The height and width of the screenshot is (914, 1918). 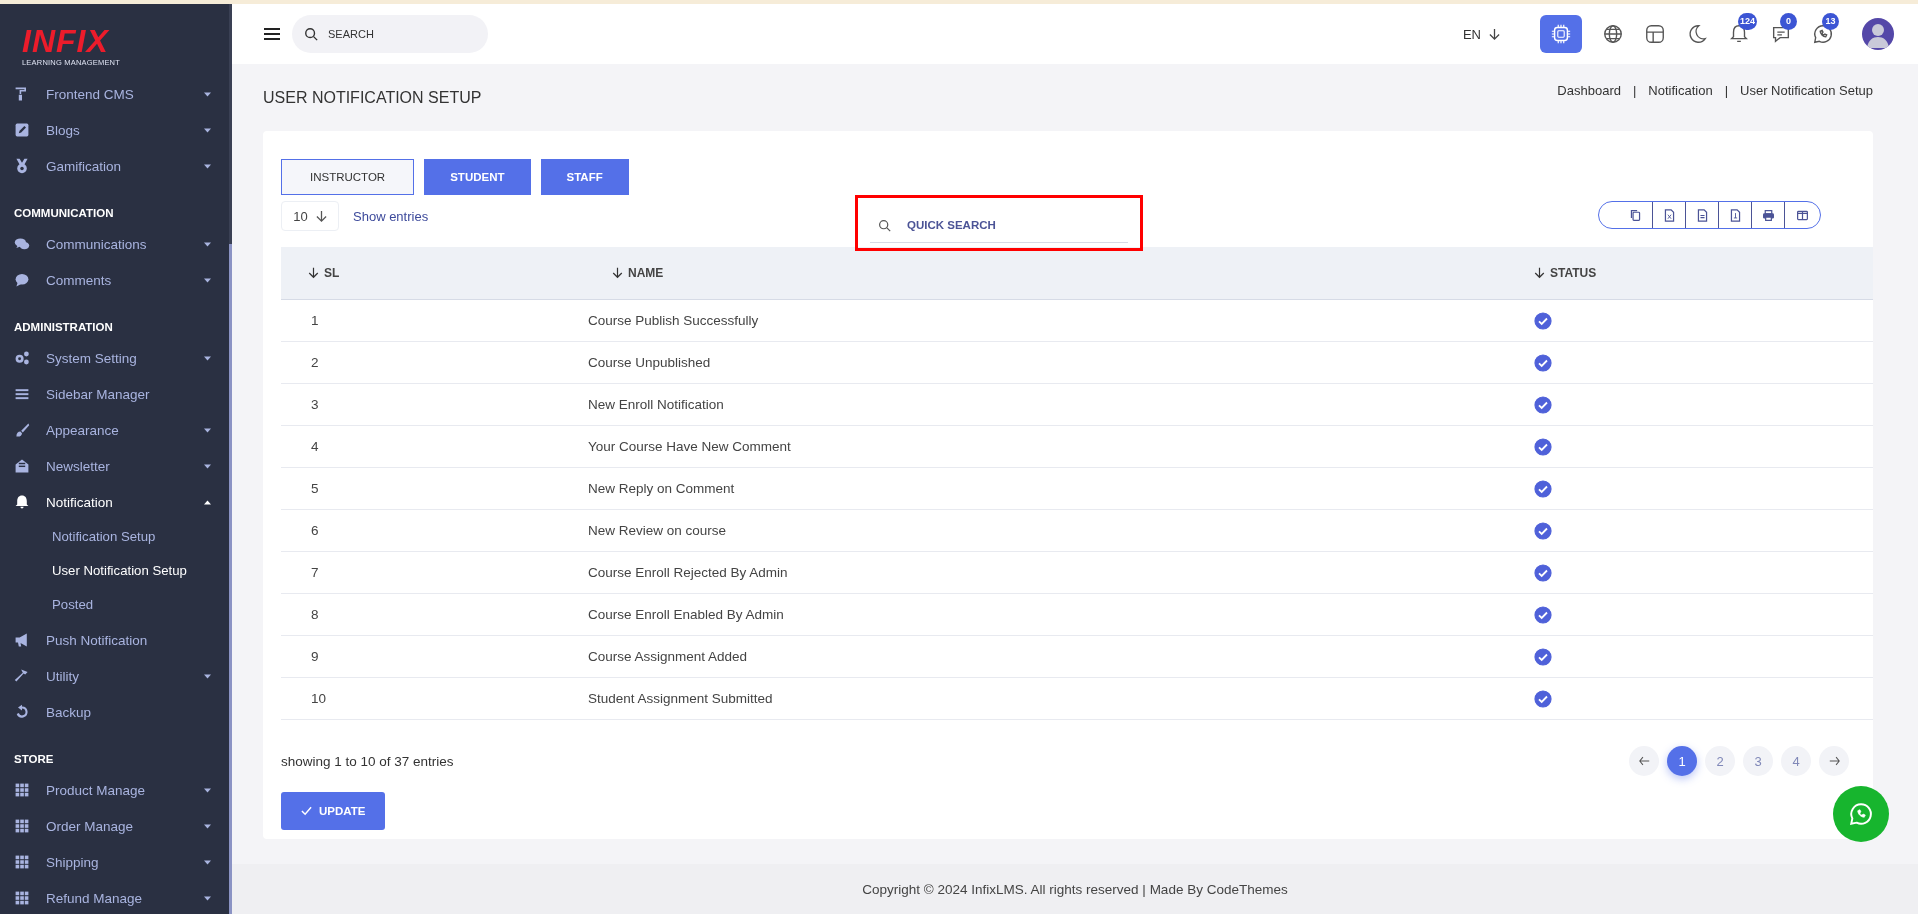 I want to click on column-header: SL, so click(x=434, y=273).